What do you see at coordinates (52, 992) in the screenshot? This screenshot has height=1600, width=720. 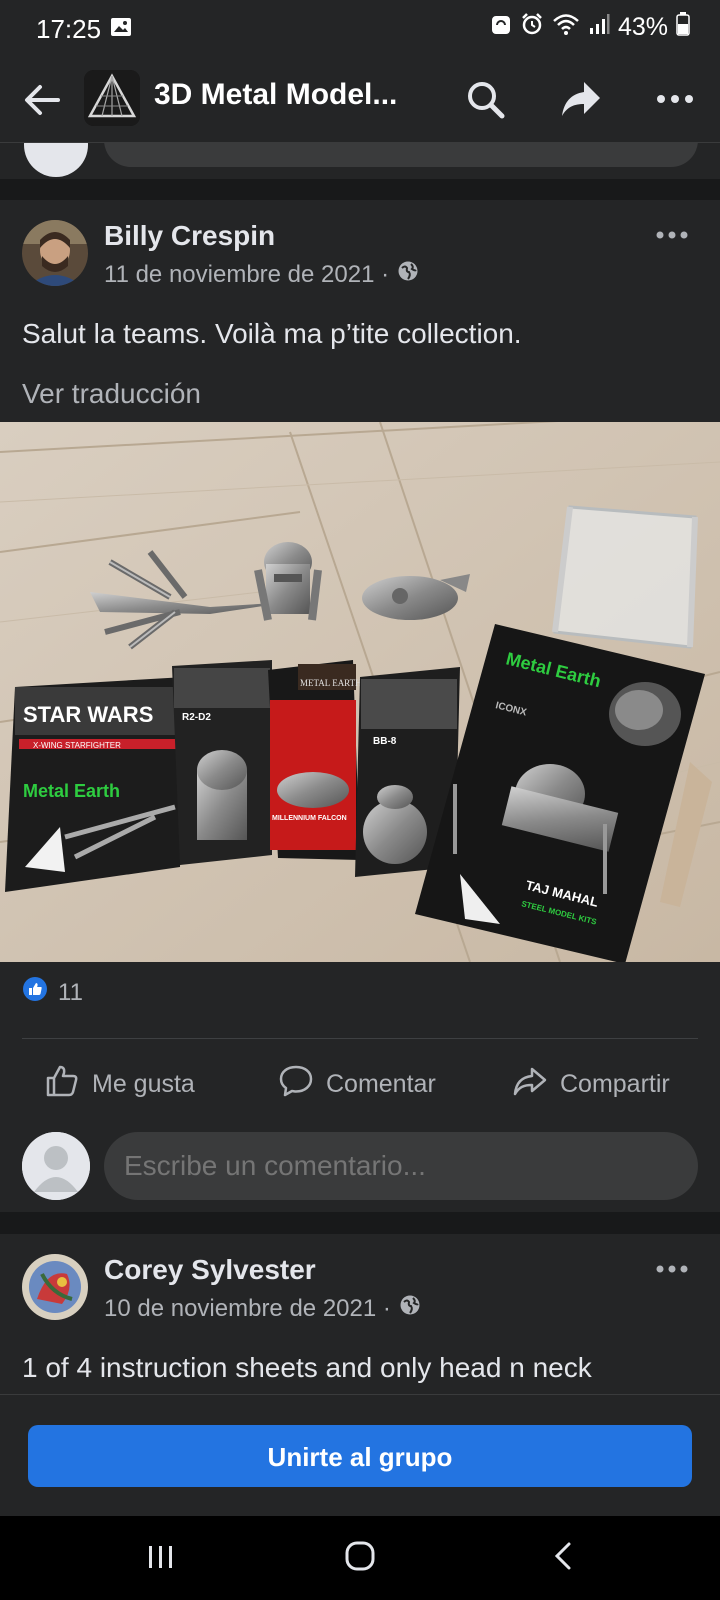 I see `reaction-summary: 11` at bounding box center [52, 992].